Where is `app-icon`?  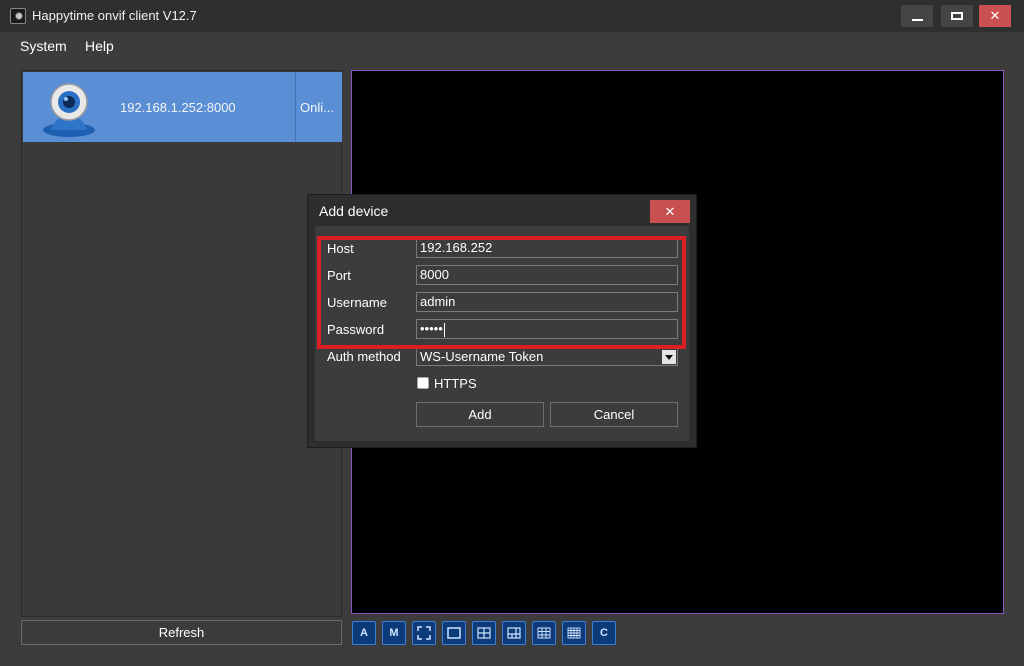 app-icon is located at coordinates (18, 16).